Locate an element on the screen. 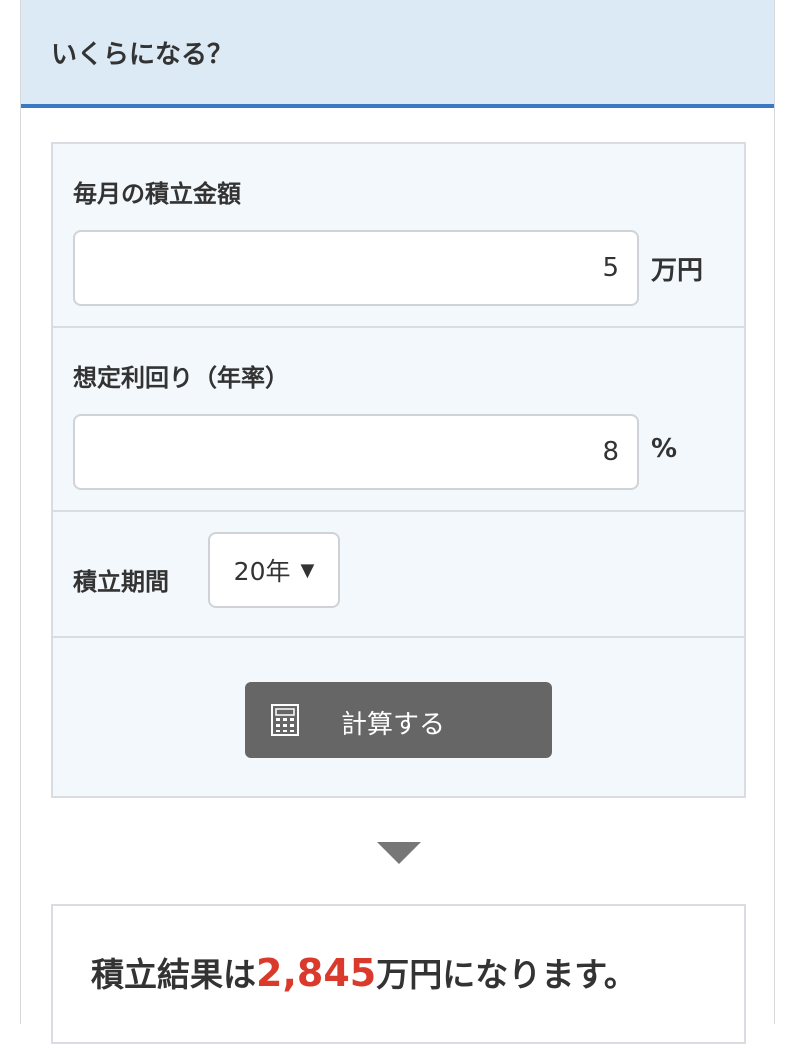  down-arrow-icon is located at coordinates (399, 853).